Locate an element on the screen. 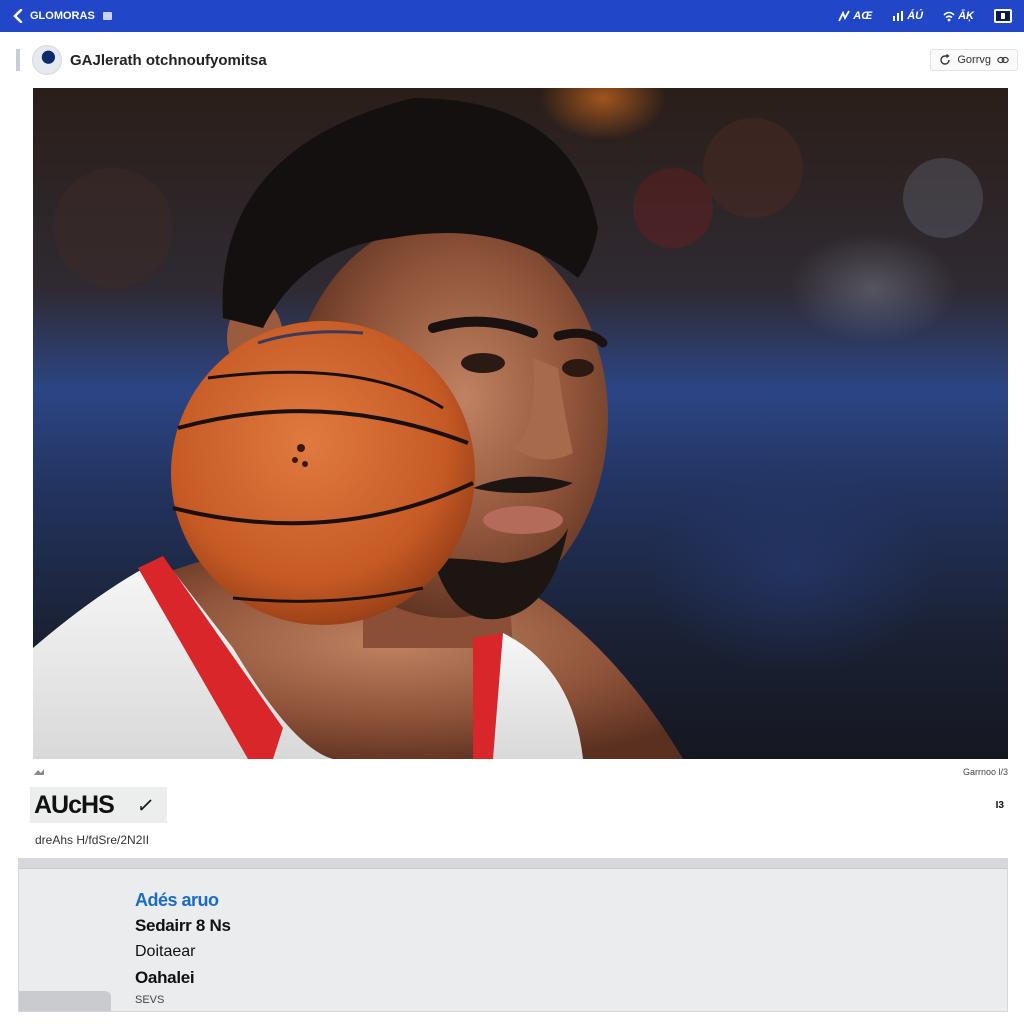 The image size is (1024, 1024). status-network: ÁÚ is located at coordinates (907, 16).